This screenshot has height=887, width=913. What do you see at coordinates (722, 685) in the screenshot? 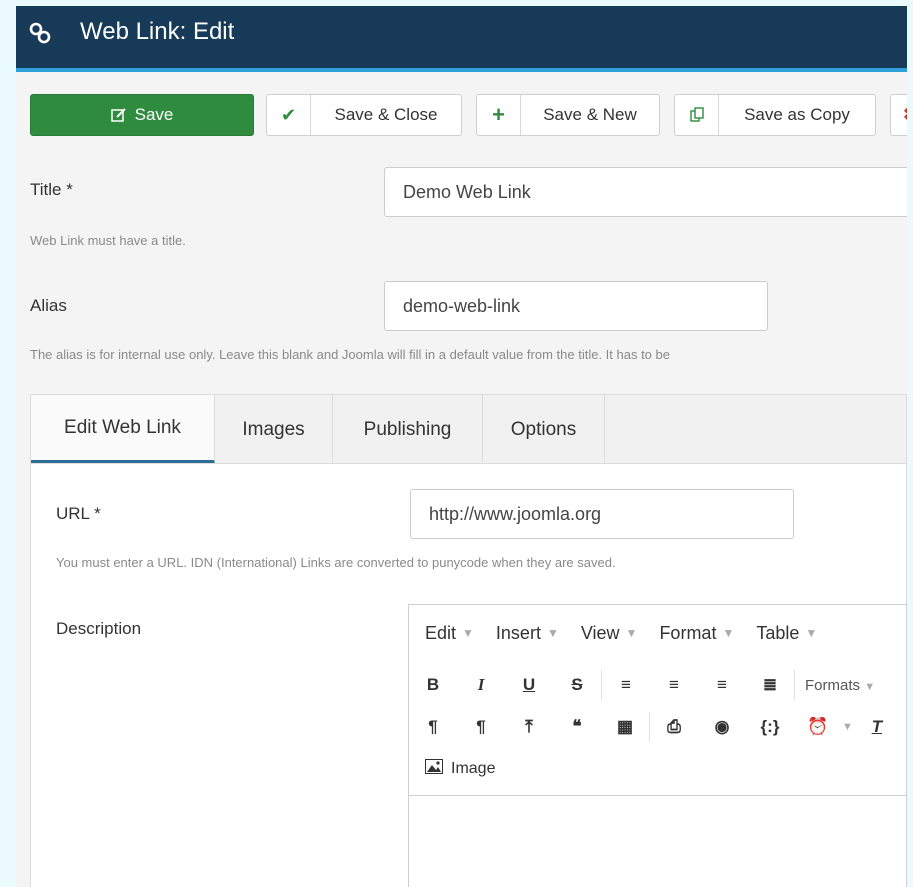
I see `align-right-icon: ≡` at bounding box center [722, 685].